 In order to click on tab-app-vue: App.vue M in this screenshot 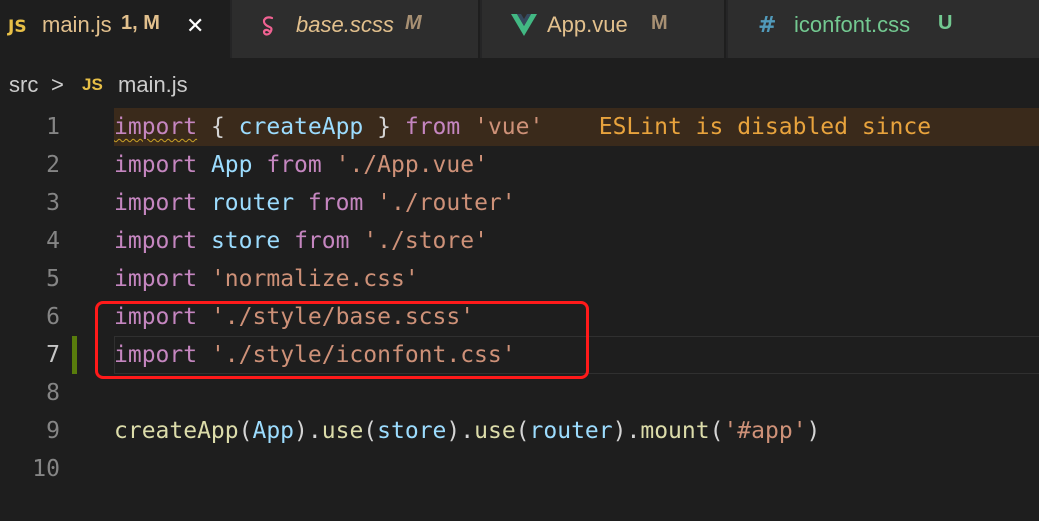, I will do `click(604, 29)`.